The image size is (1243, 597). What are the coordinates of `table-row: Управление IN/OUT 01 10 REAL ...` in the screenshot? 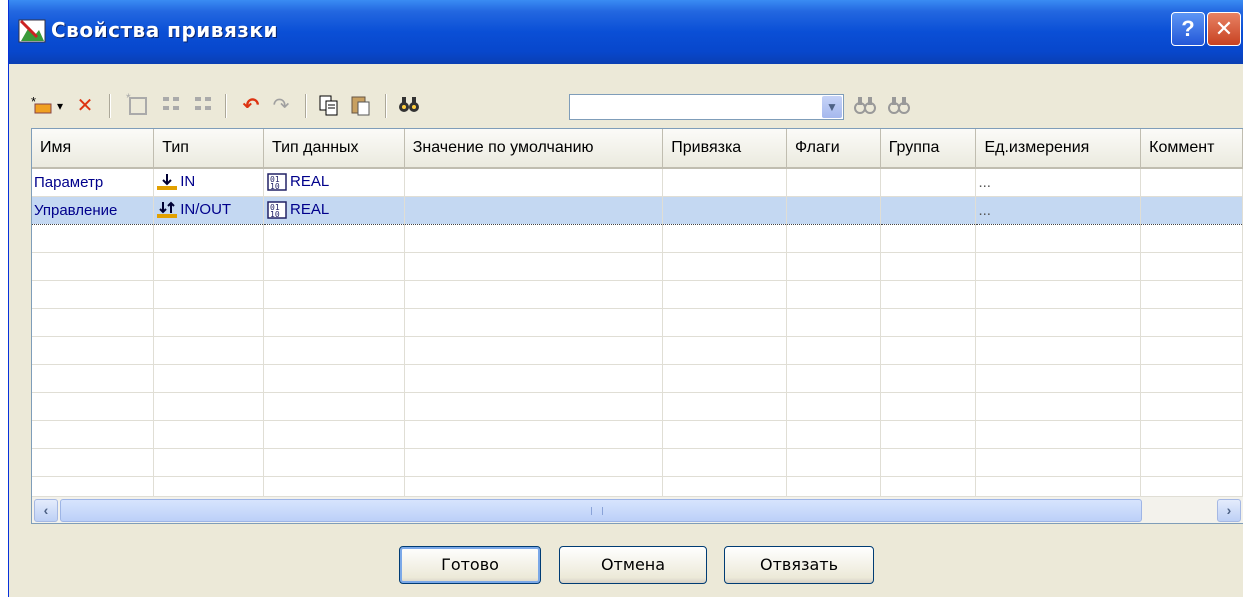 It's located at (637, 210).